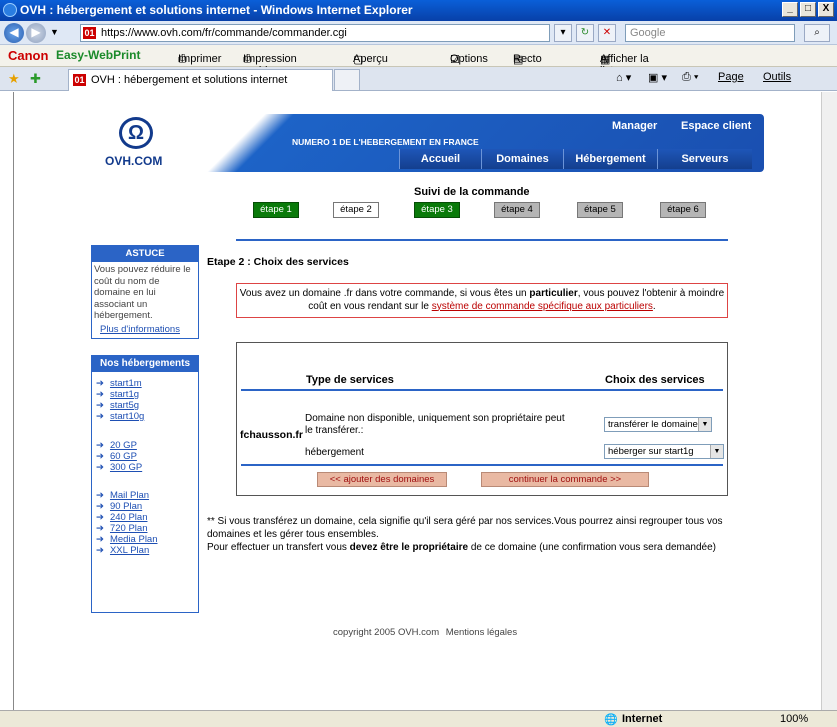  Describe the element at coordinates (121, 517) in the screenshot. I see `hosting-link-240-plan: ➔ 240 Plan` at that location.